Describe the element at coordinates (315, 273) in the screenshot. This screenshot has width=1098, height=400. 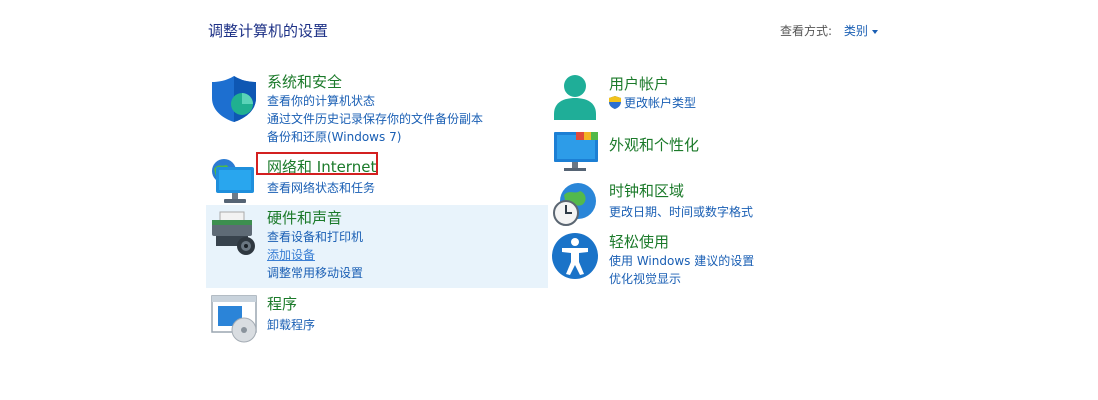
I see `link-mobility-settings: 调整常用移动设置` at that location.